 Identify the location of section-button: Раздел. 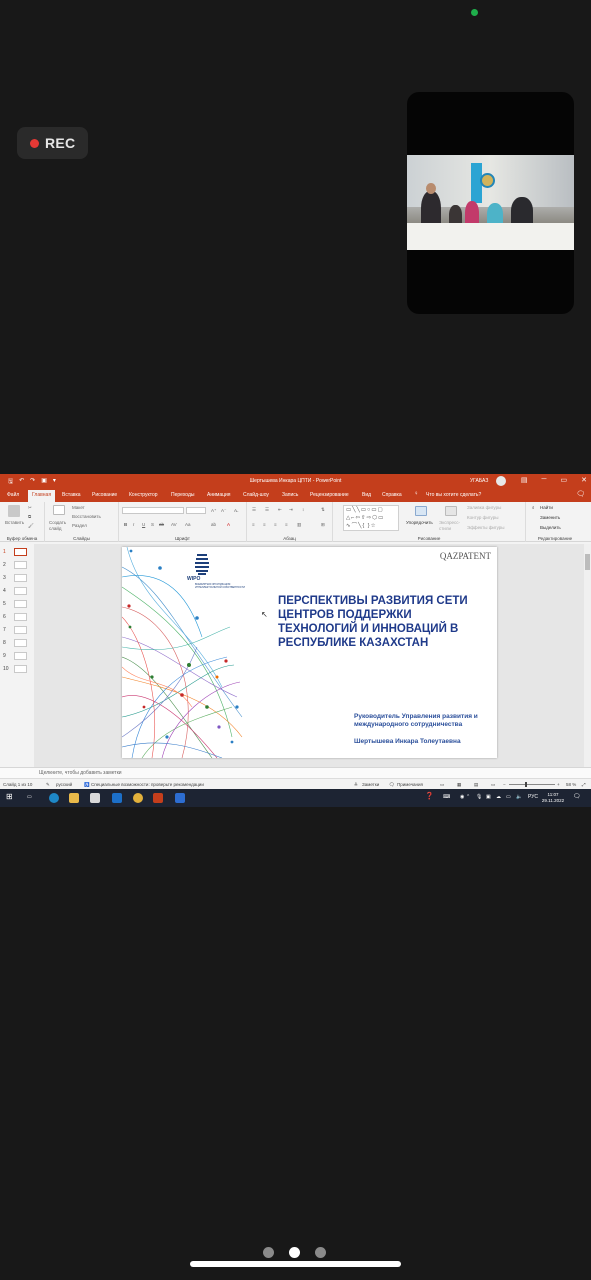
(79, 525).